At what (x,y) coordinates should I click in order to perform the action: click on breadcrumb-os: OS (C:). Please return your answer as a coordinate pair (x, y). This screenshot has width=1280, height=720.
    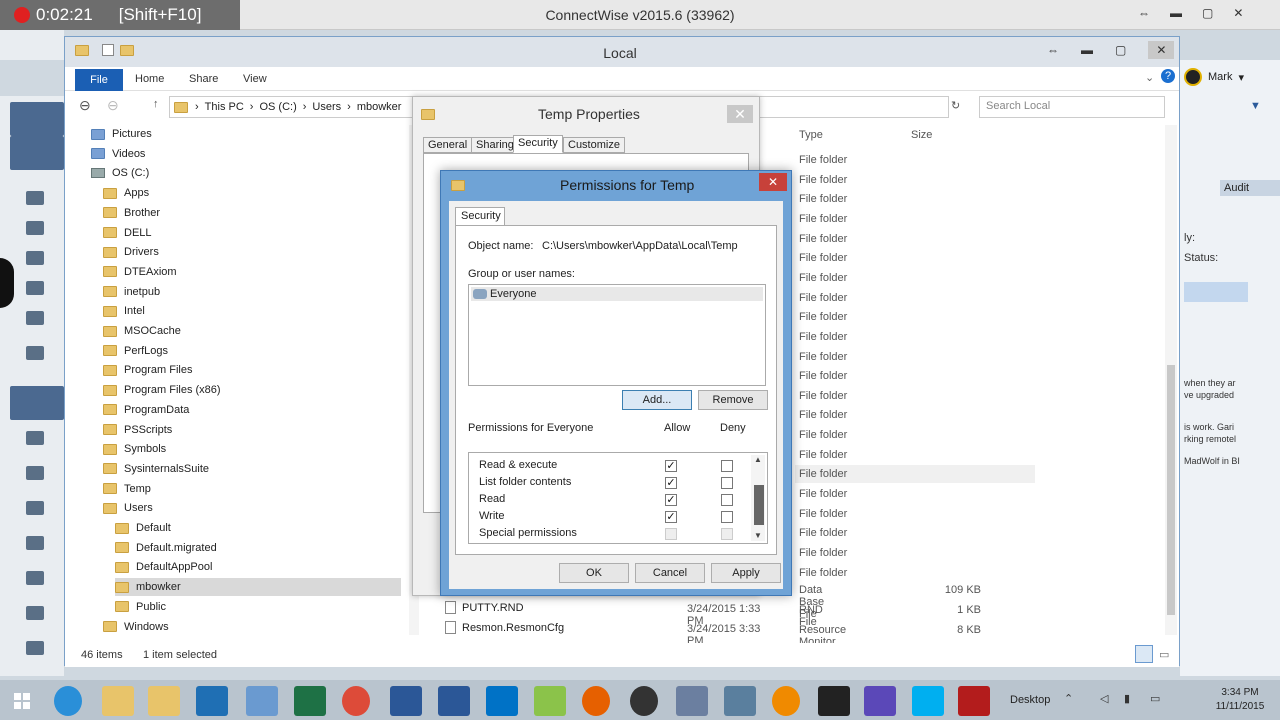
    Looking at the image, I should click on (277, 107).